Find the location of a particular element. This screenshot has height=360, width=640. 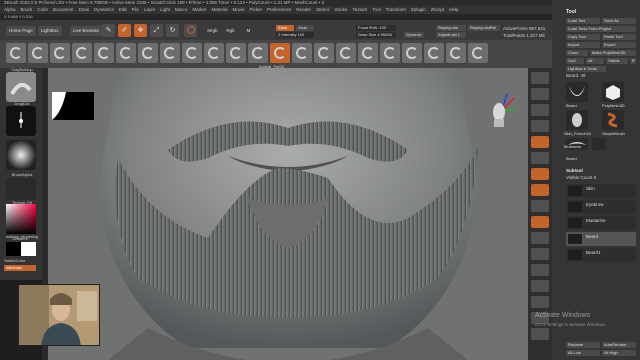

subtool-header: Subtool is located at coordinates (574, 170).